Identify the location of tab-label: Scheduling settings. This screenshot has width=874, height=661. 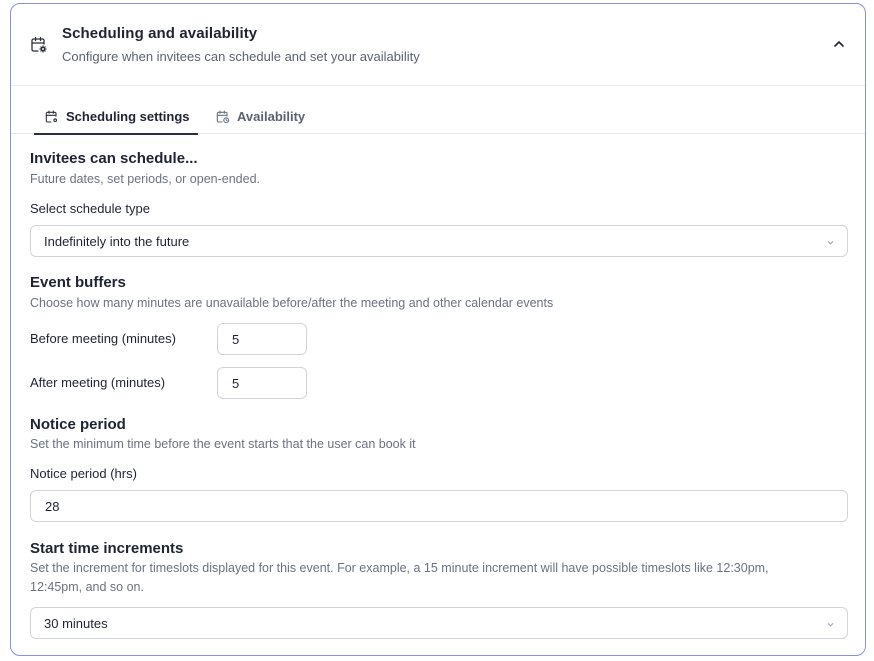
(128, 116).